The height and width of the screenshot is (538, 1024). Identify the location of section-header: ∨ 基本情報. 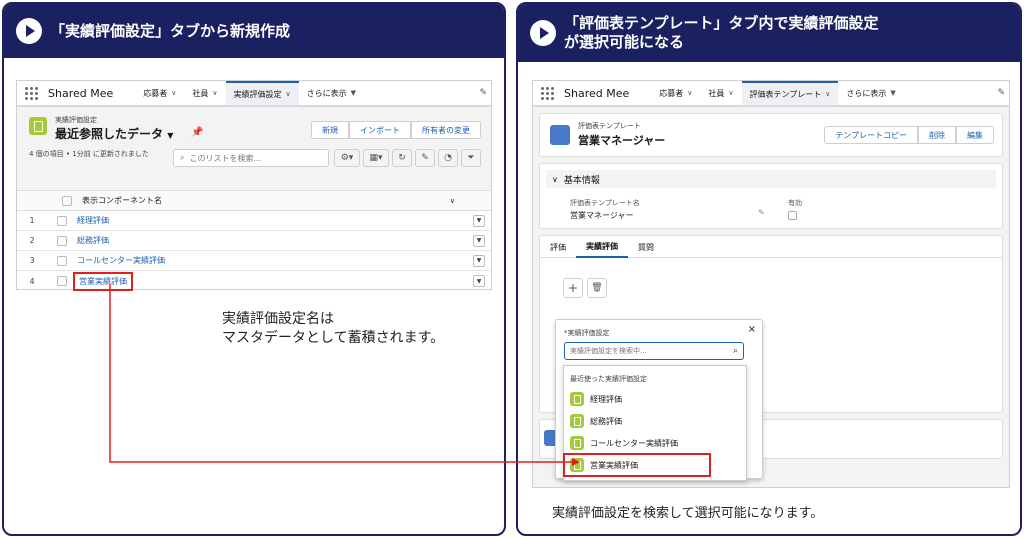
(771, 179).